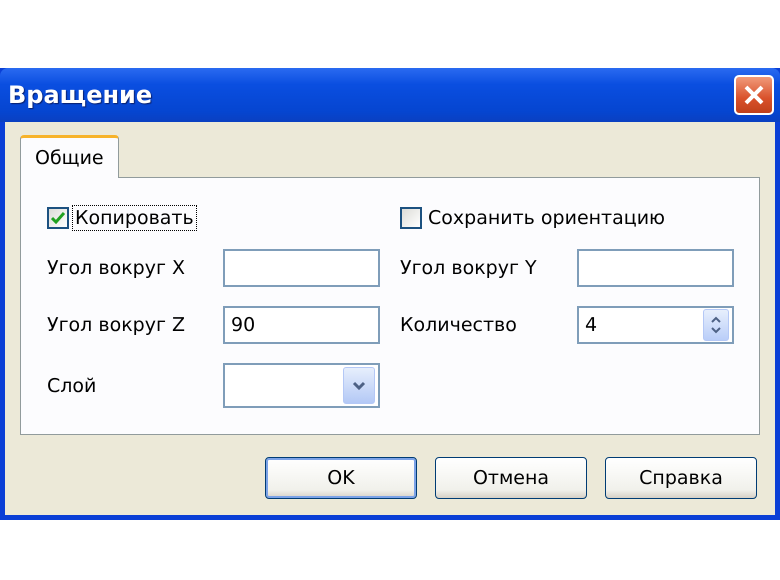  What do you see at coordinates (341, 478) in the screenshot?
I see `dialog-button: OK` at bounding box center [341, 478].